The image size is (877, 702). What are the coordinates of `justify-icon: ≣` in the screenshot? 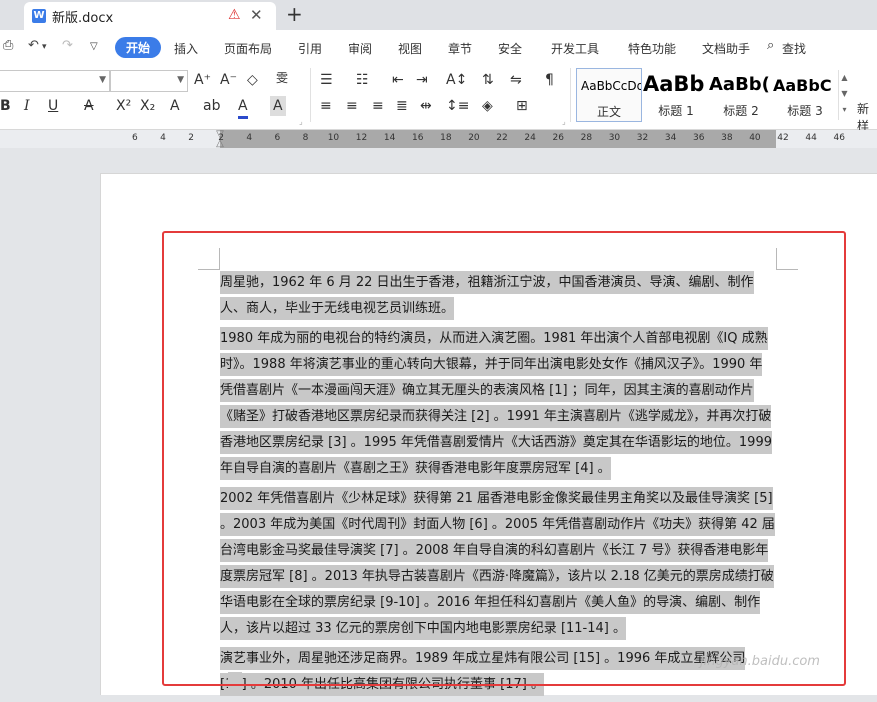 It's located at (402, 106).